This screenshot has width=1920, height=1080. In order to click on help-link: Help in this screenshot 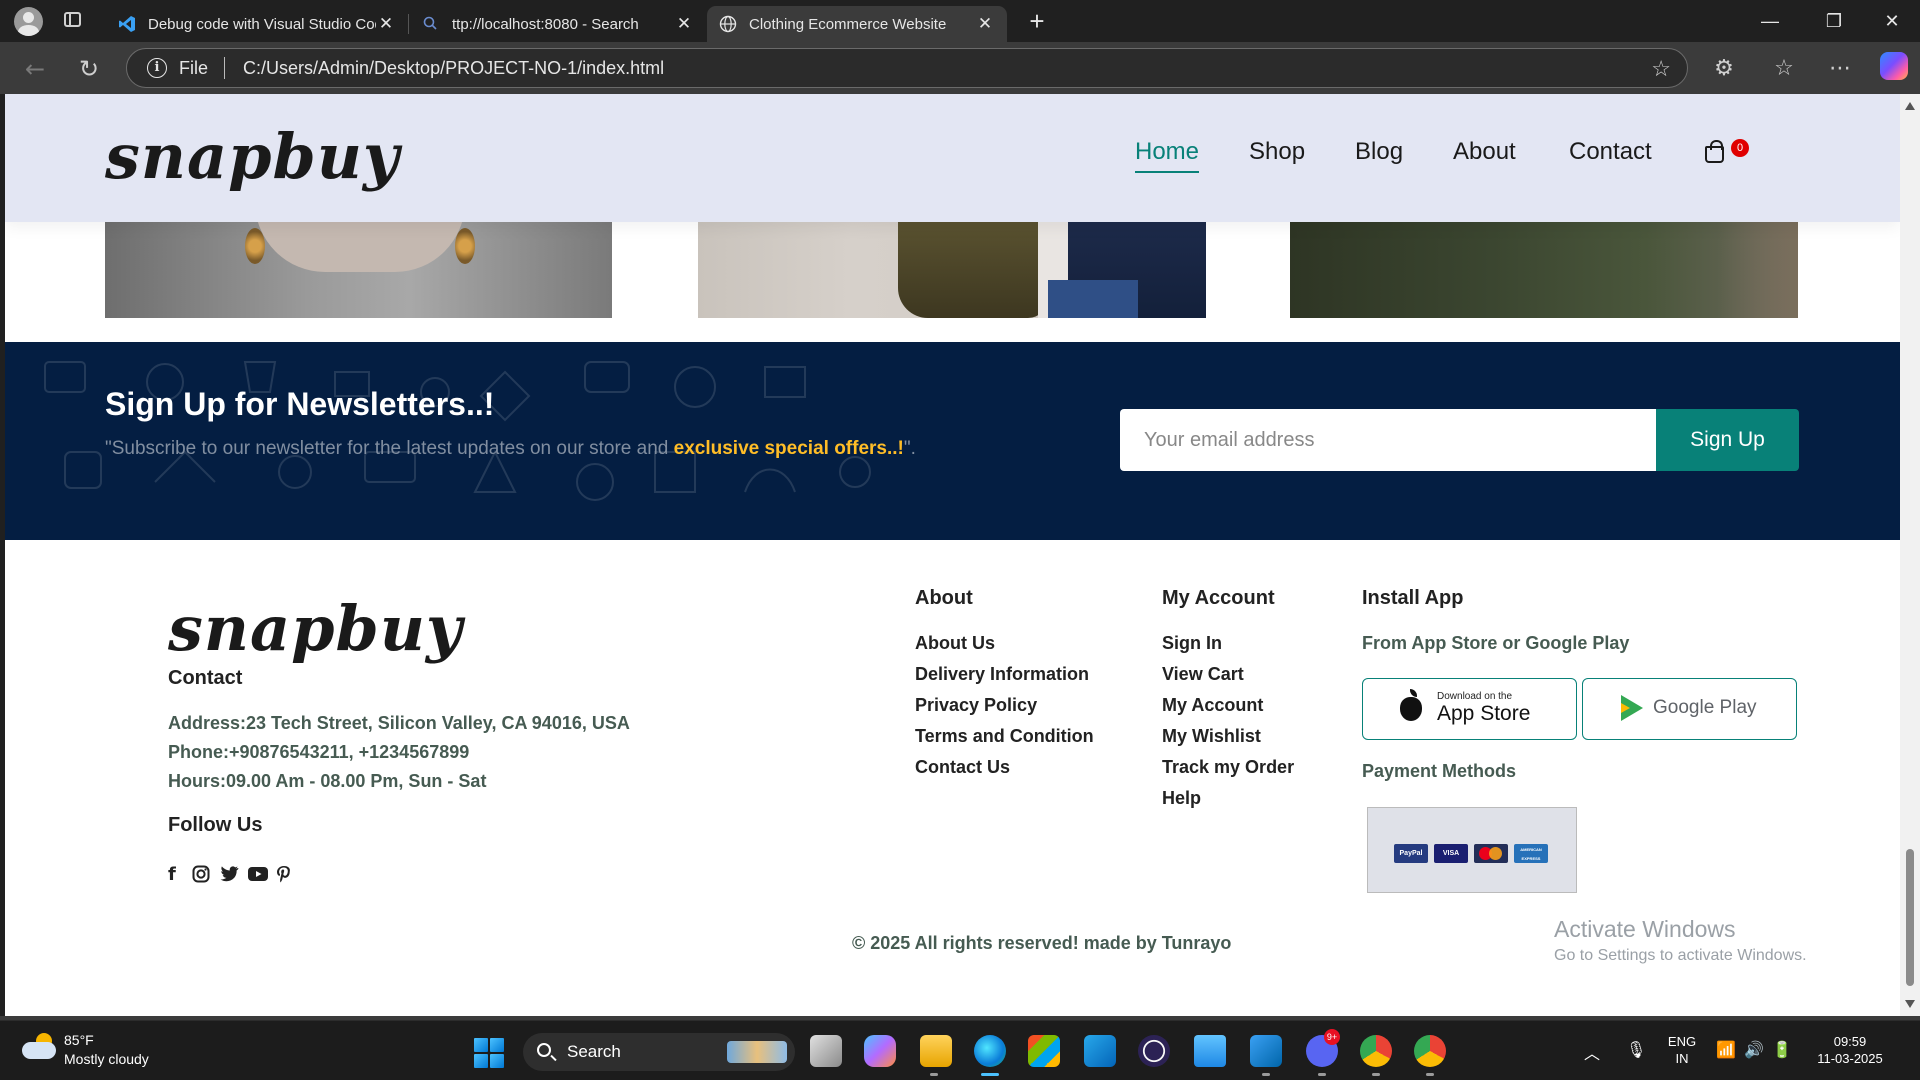, I will do `click(1181, 798)`.